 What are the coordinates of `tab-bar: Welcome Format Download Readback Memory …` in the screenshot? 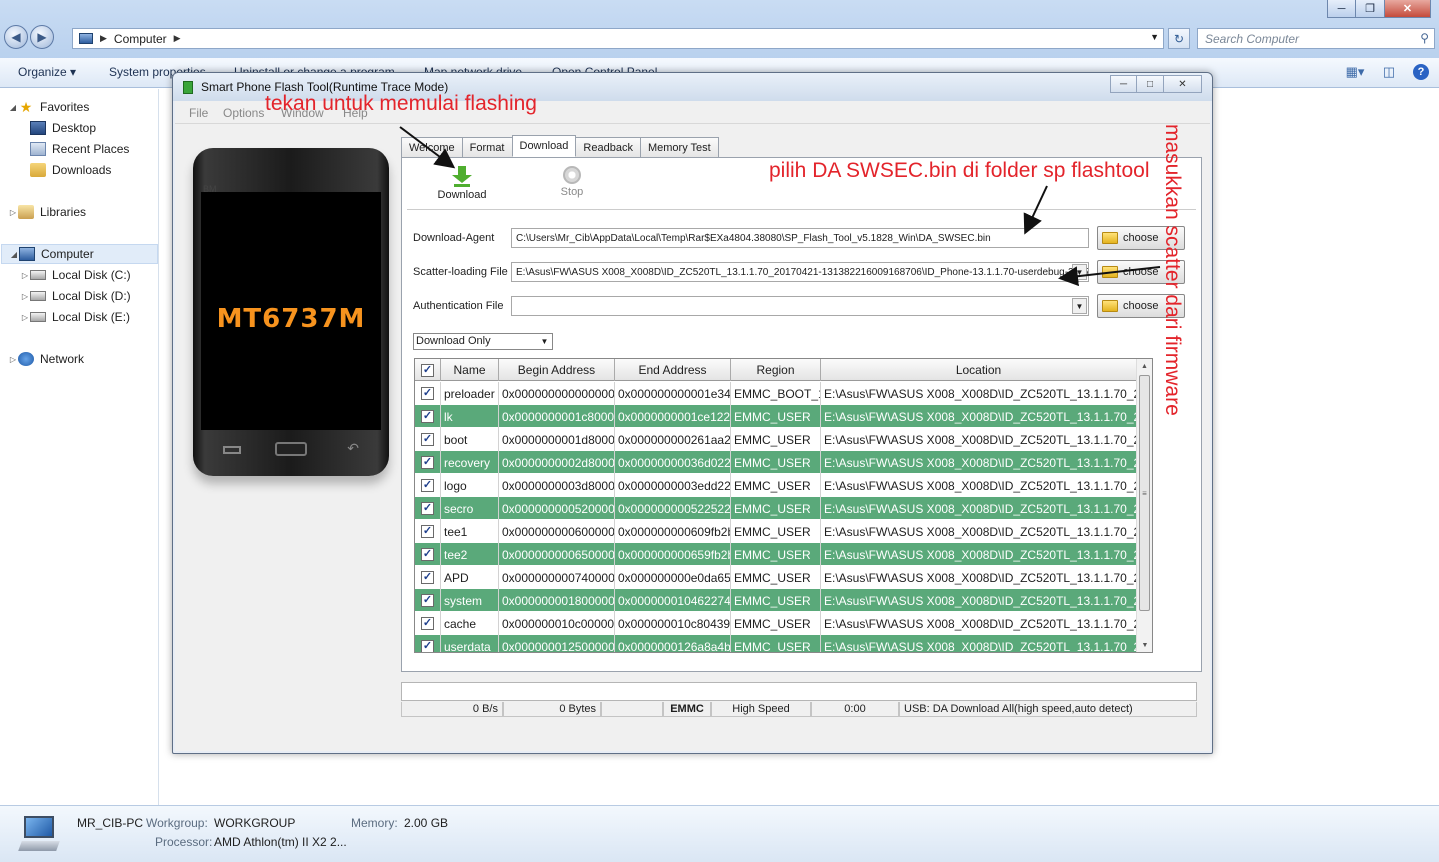 It's located at (560, 146).